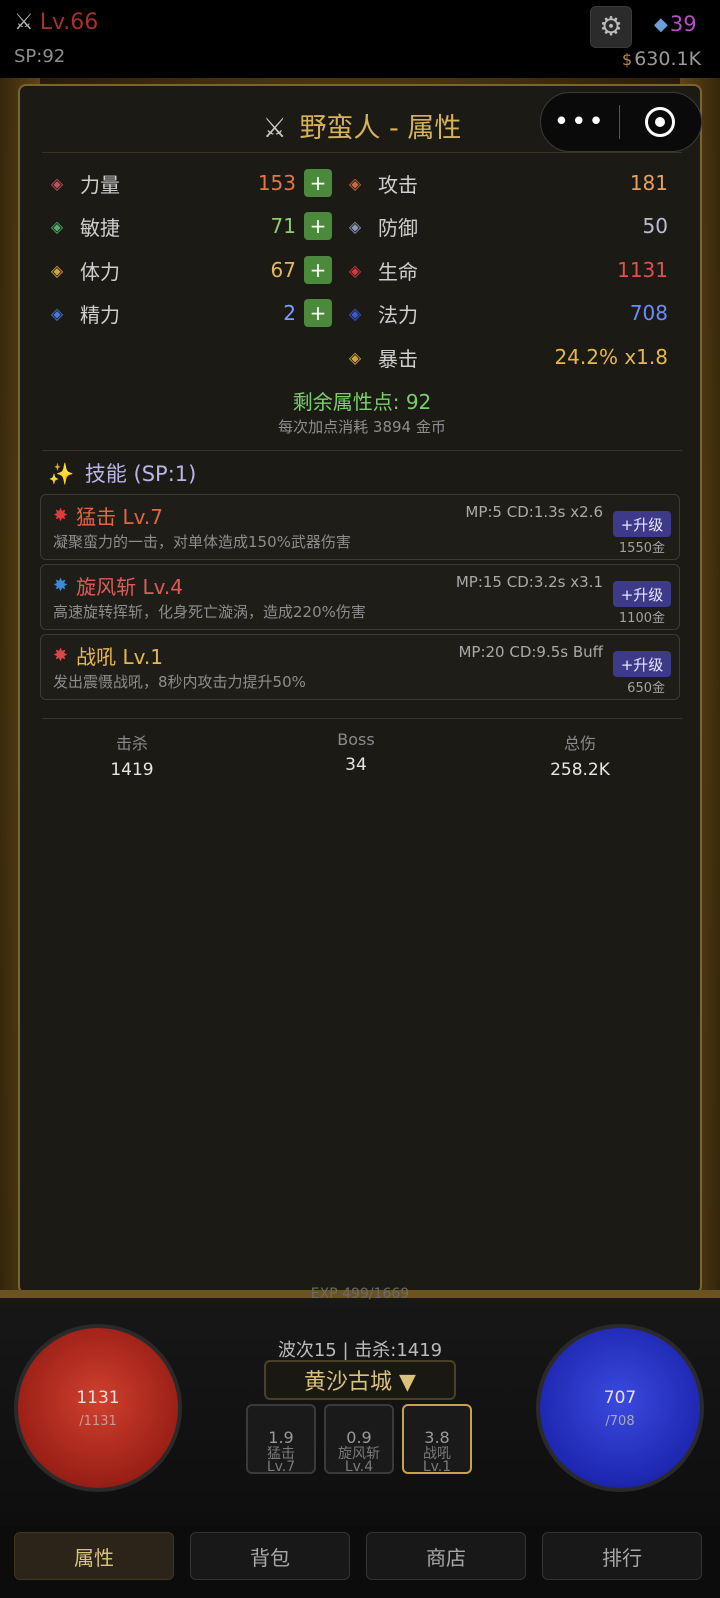 The image size is (720, 1598). What do you see at coordinates (100, 184) in the screenshot?
I see `stat-label: 力量` at bounding box center [100, 184].